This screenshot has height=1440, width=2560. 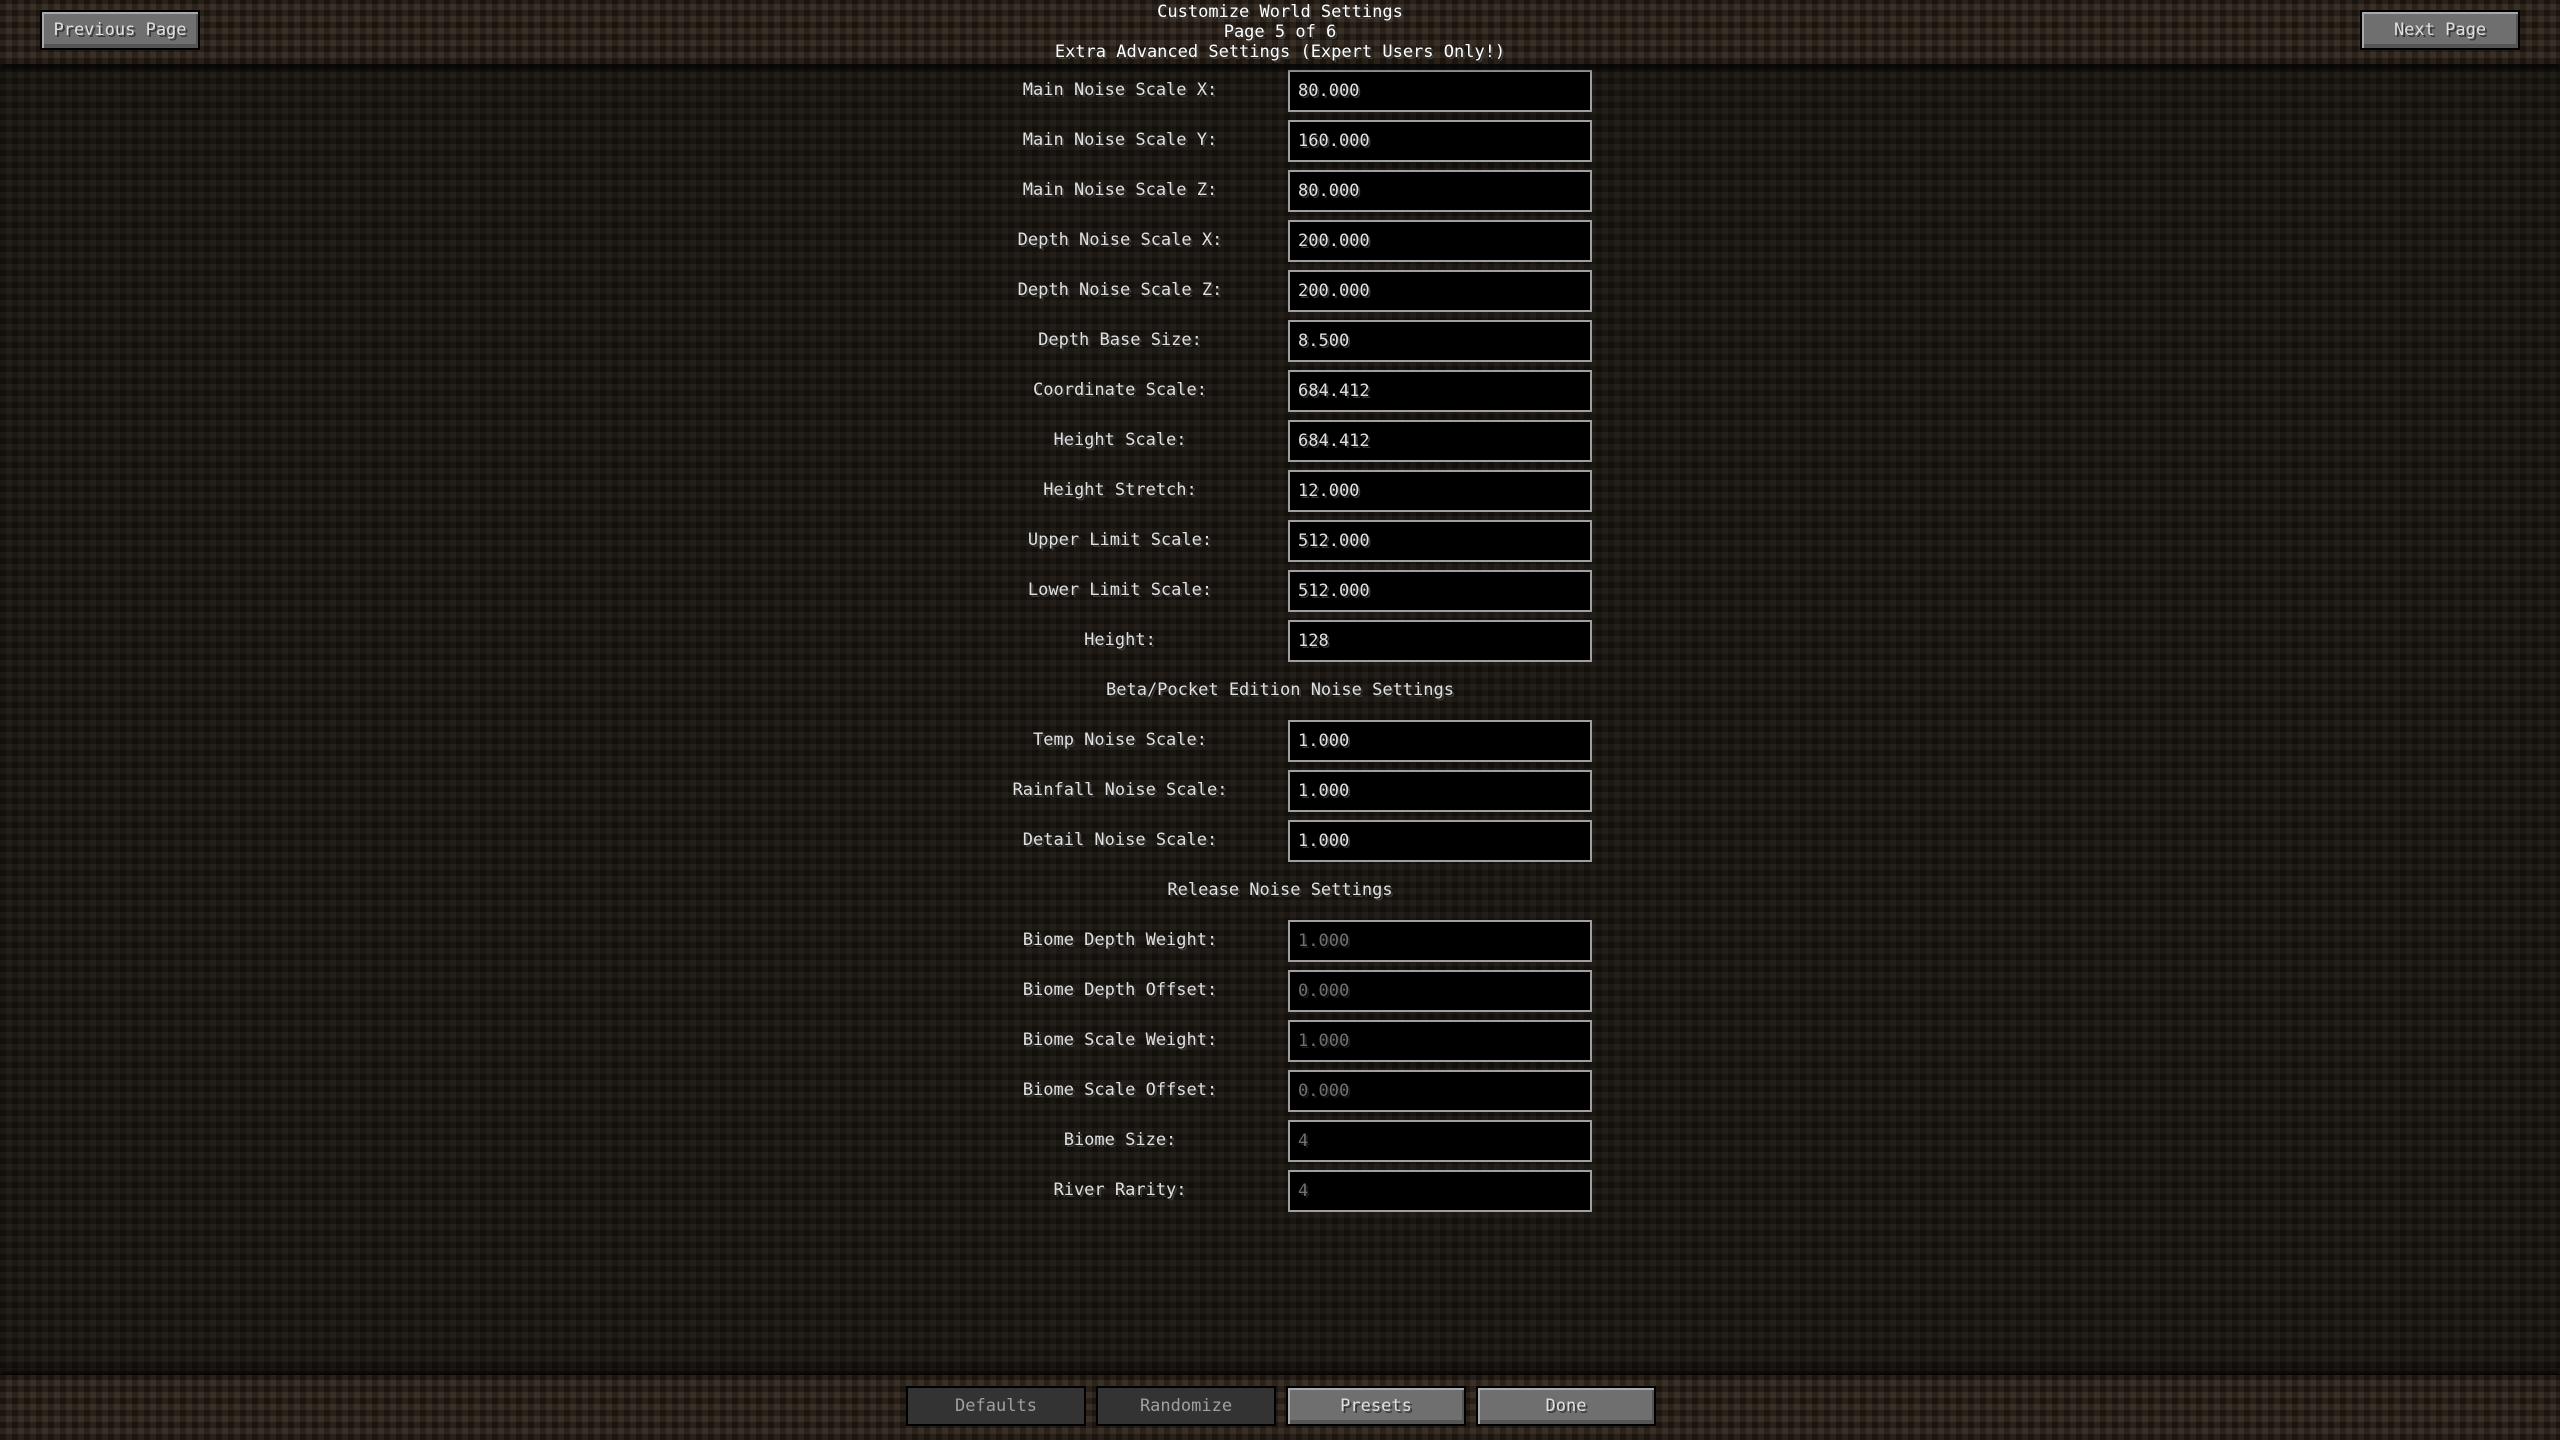 What do you see at coordinates (1120, 790) in the screenshot?
I see `setting-label: Rainfall Noise Scale:` at bounding box center [1120, 790].